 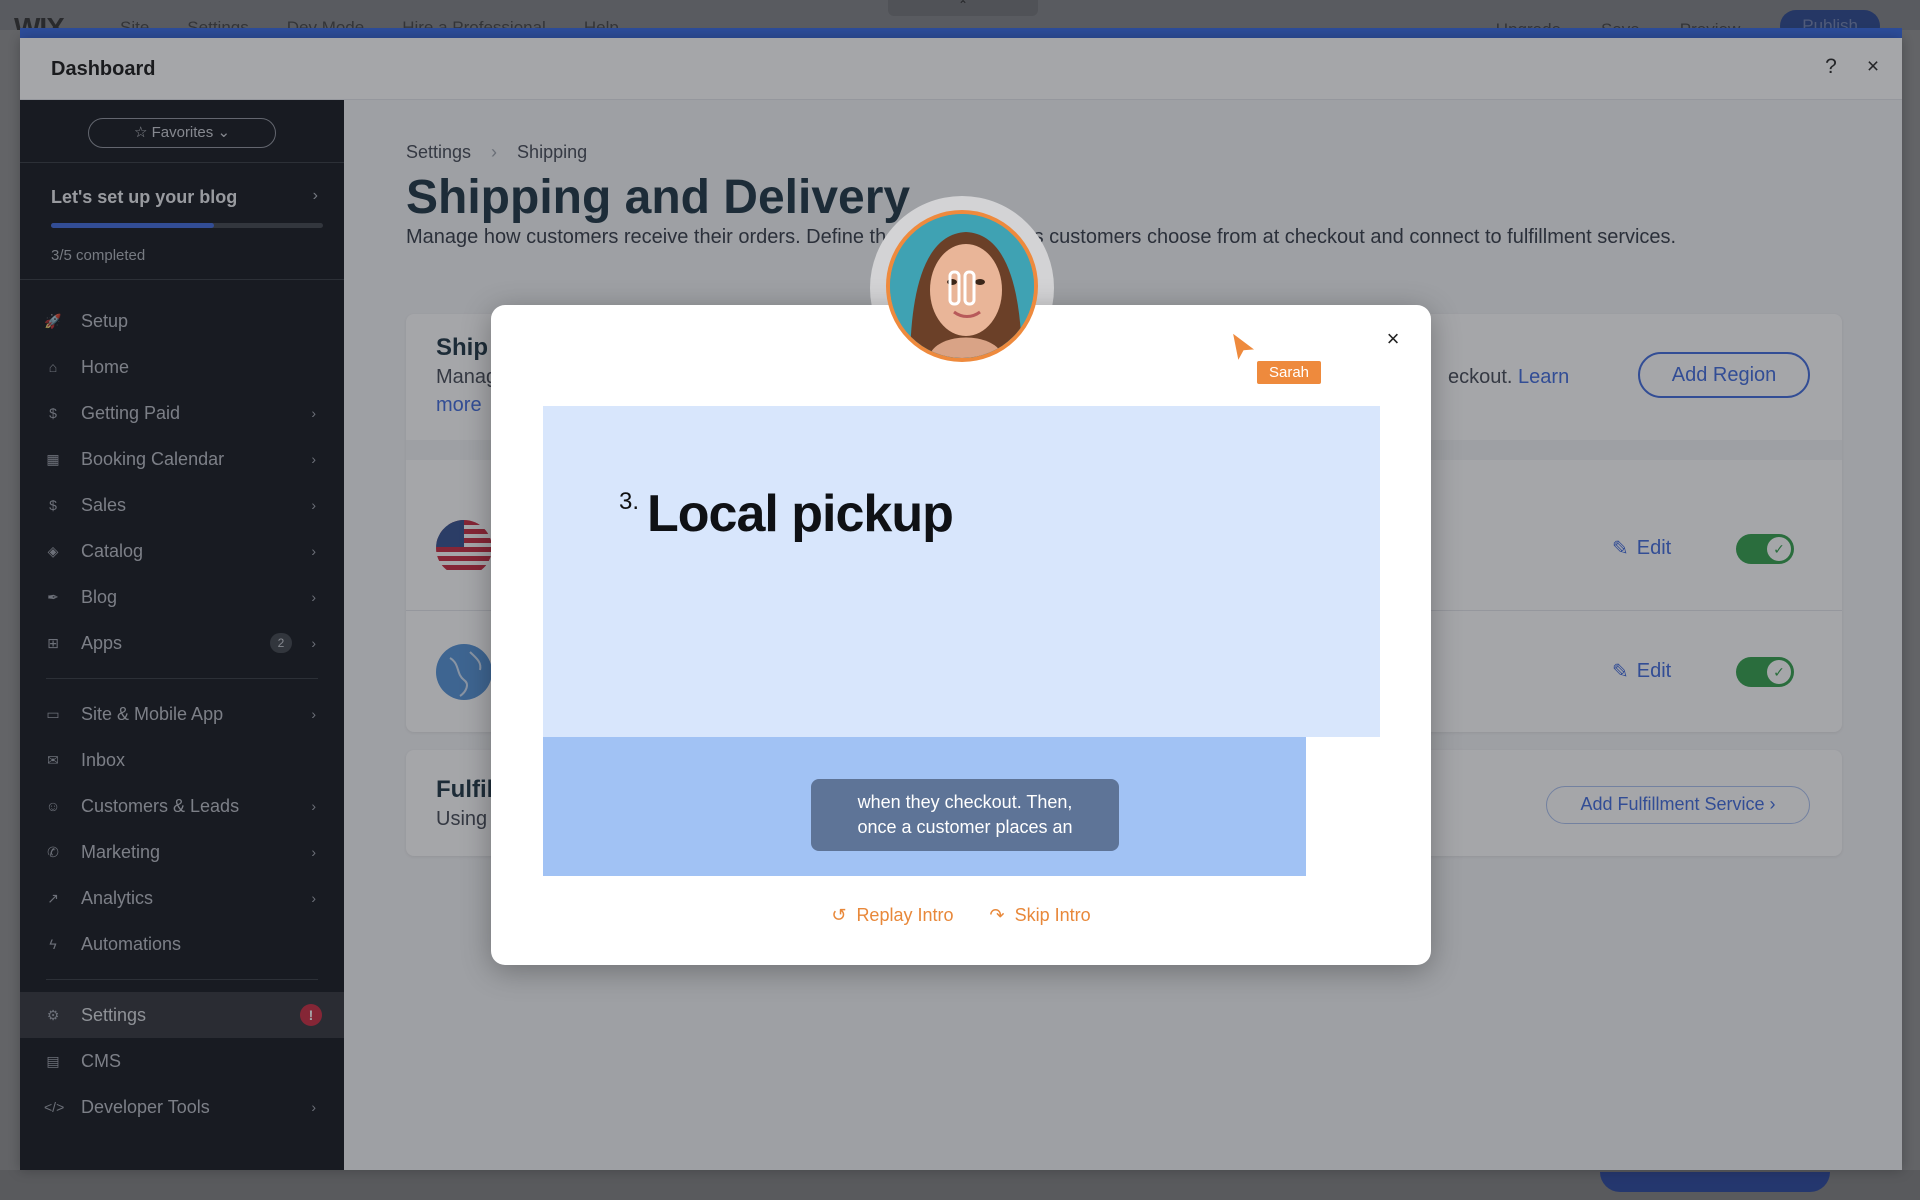 What do you see at coordinates (1393, 339) in the screenshot?
I see `close-icon: ×` at bounding box center [1393, 339].